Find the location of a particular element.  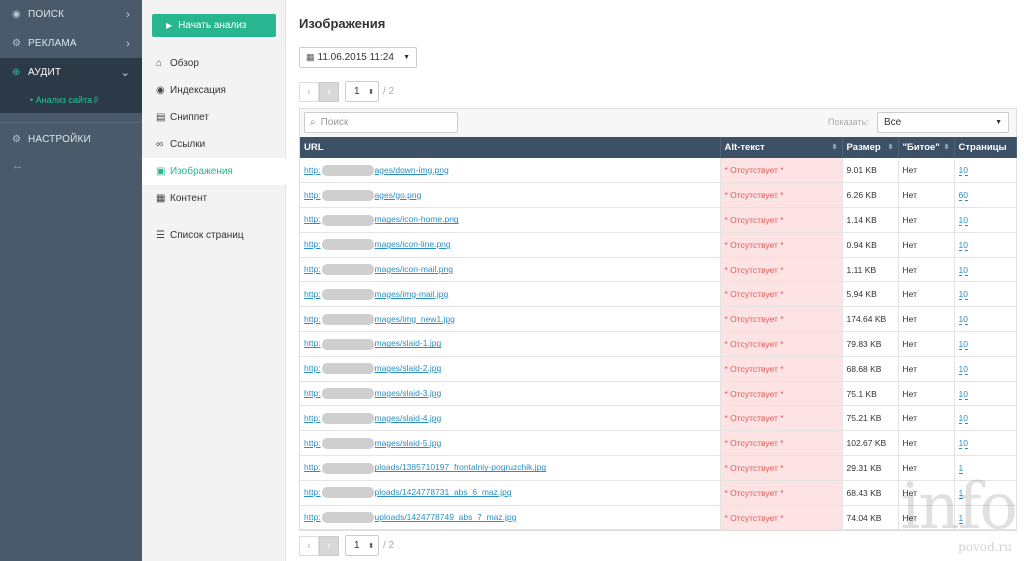

date-select: ▦ 11.06.2015 11:24 ▼ is located at coordinates (358, 57).